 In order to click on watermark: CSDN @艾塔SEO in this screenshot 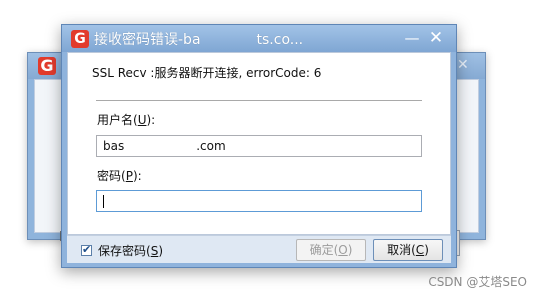, I will do `click(477, 282)`.